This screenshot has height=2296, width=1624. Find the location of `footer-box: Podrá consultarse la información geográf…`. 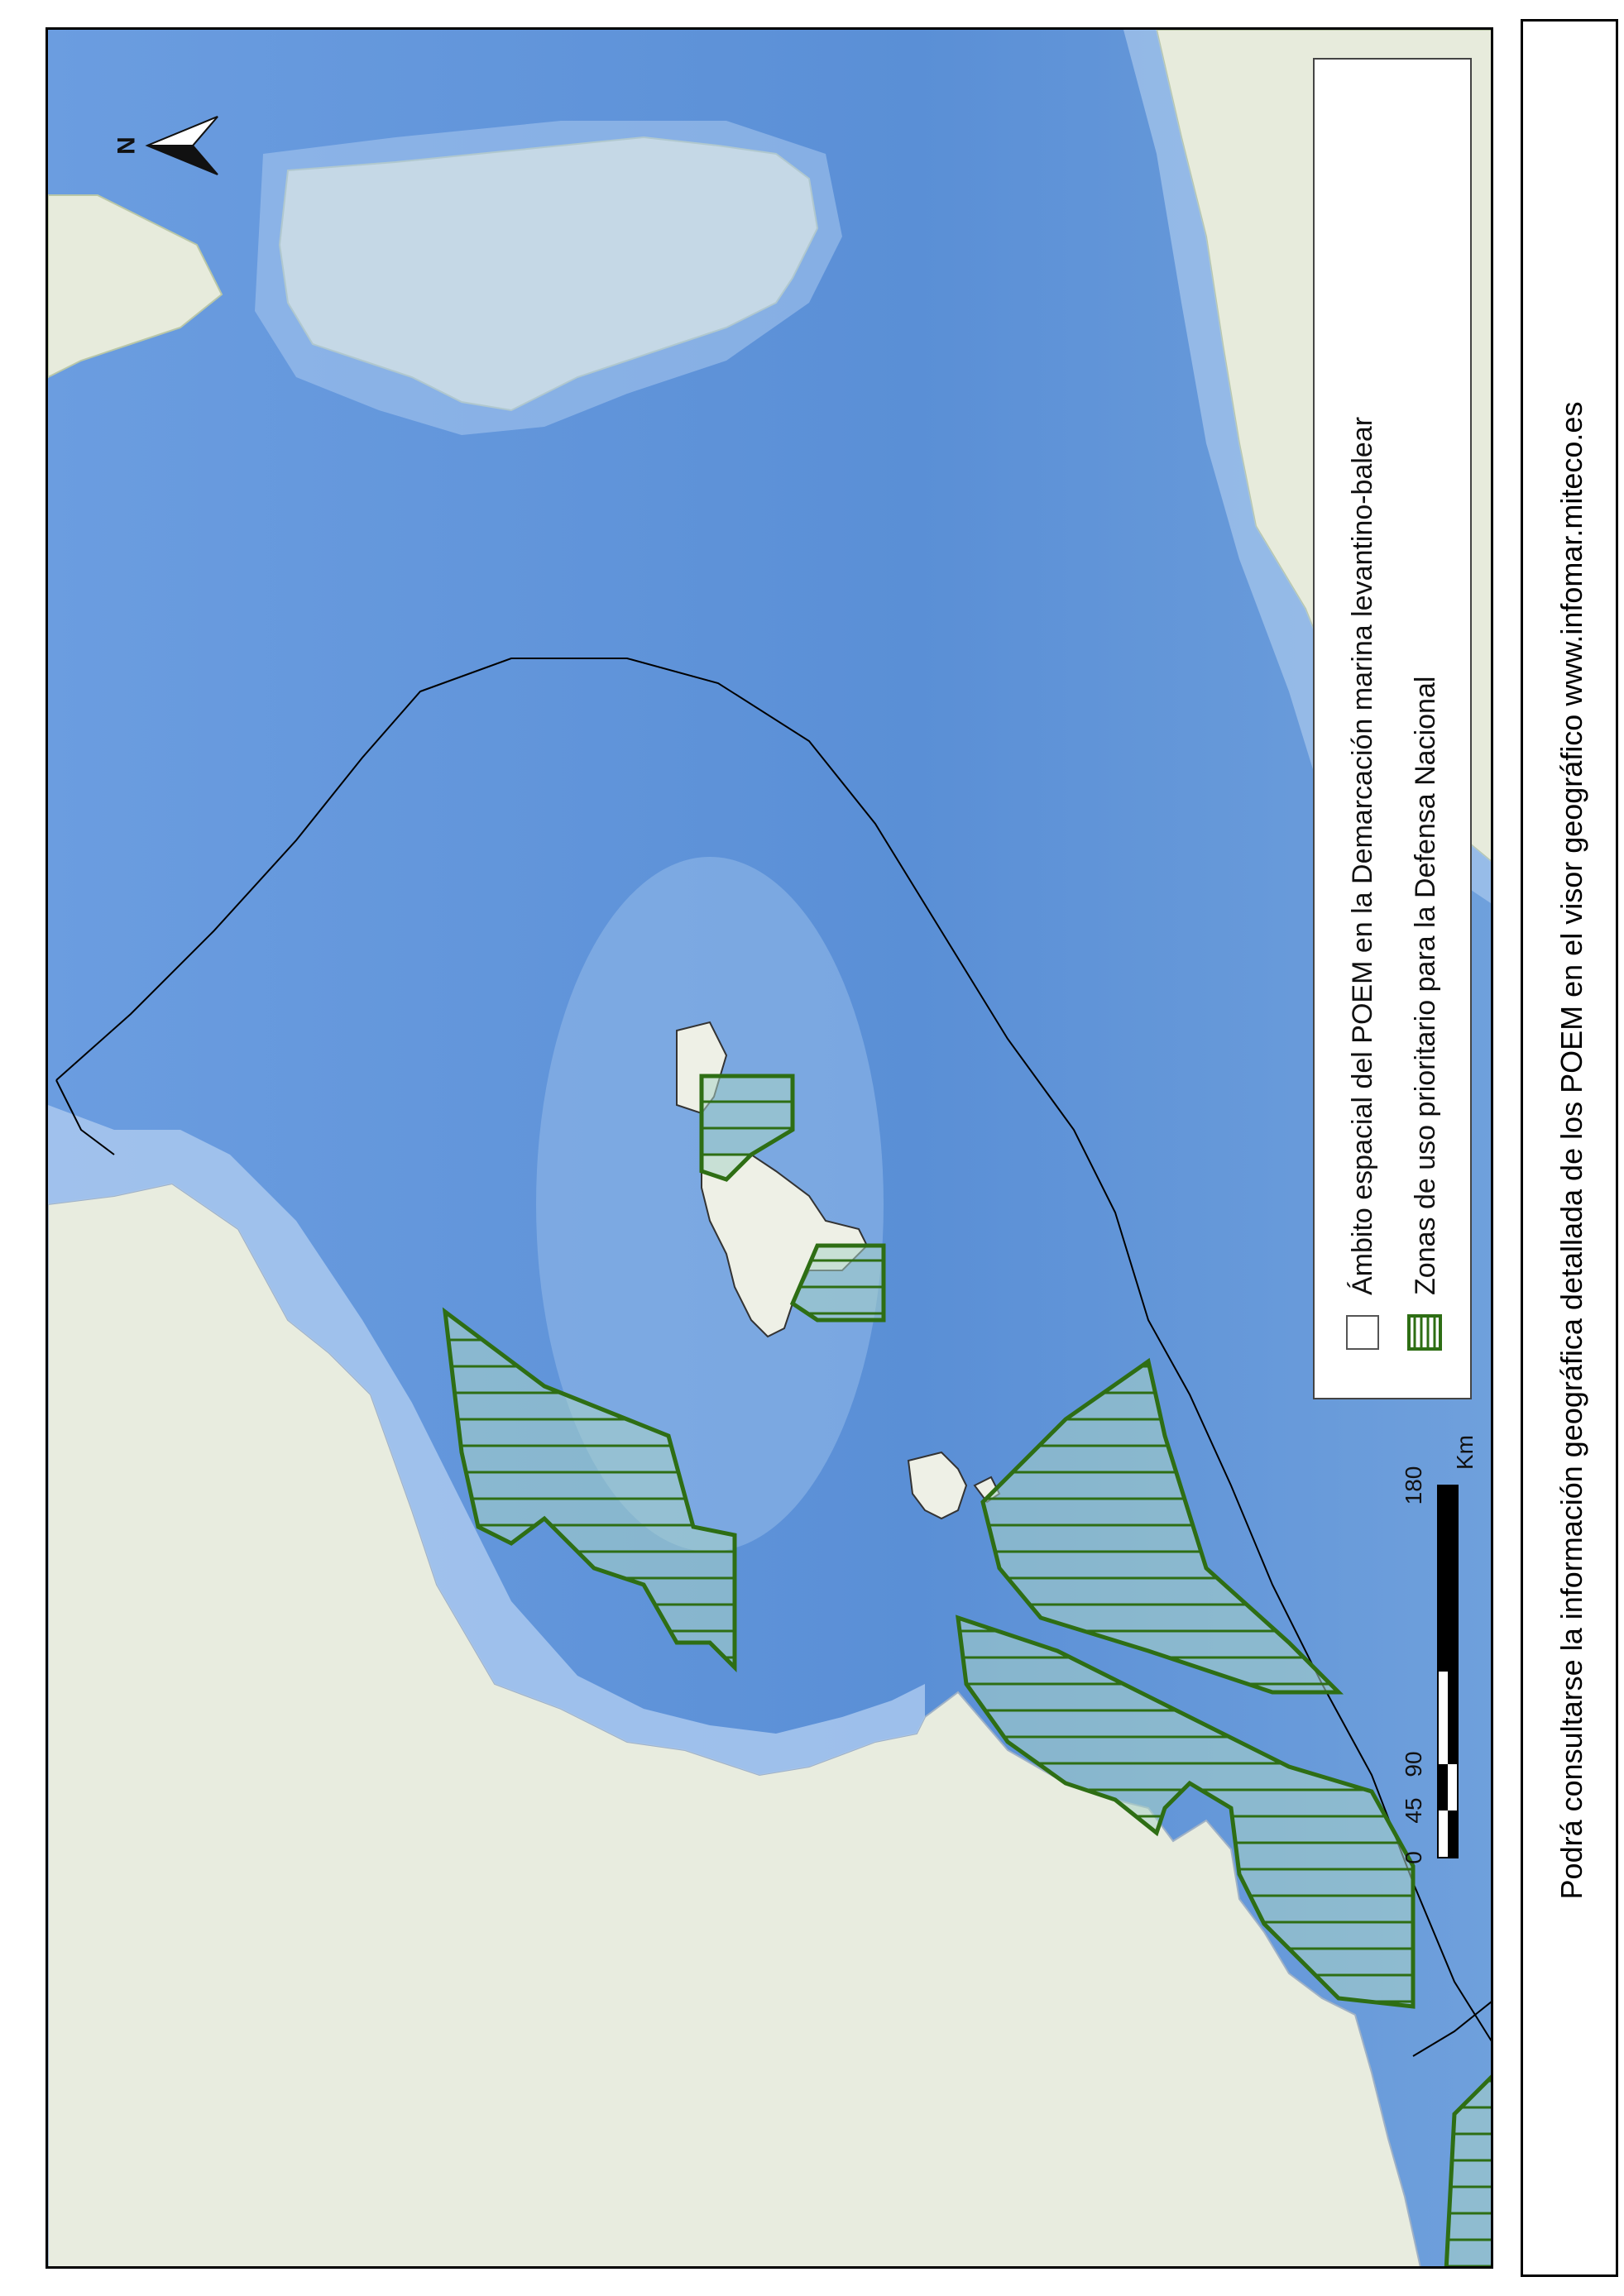

footer-box: Podrá consultarse la información geográf… is located at coordinates (1569, 1148).